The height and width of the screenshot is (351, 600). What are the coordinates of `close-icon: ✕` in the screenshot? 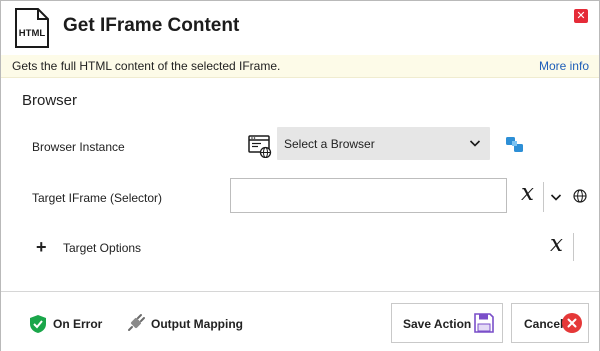 It's located at (581, 16).